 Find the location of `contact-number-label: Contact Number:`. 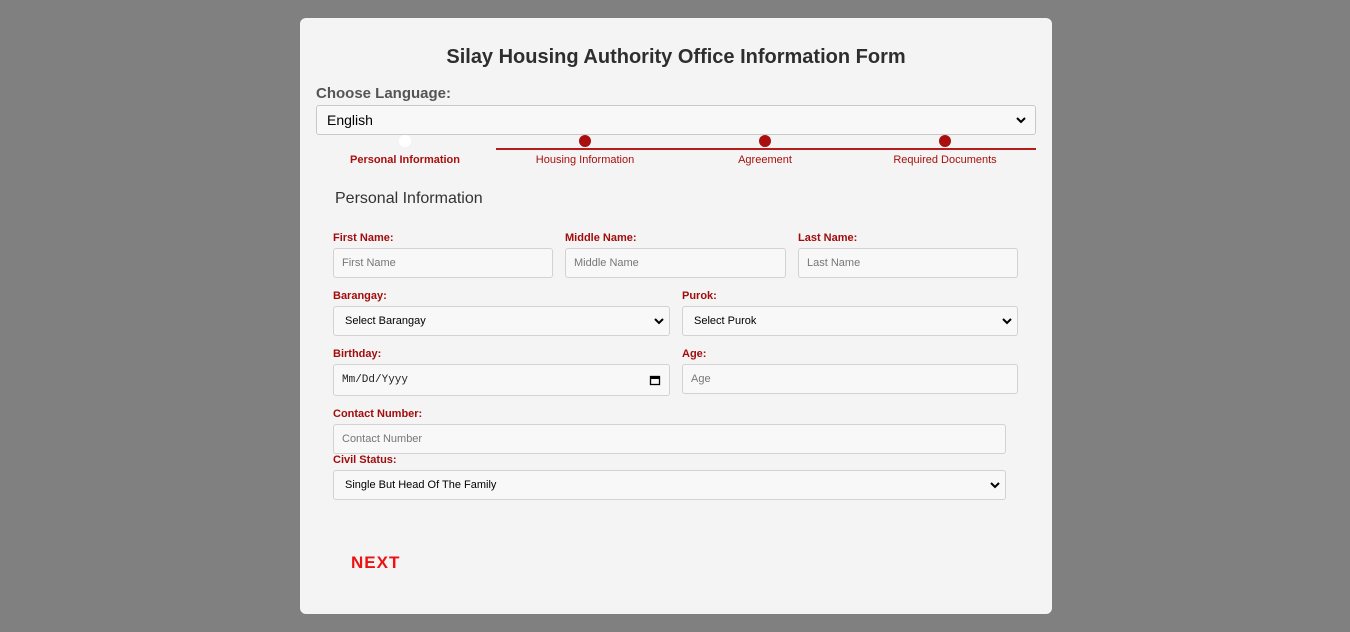

contact-number-label: Contact Number: is located at coordinates (378, 414).